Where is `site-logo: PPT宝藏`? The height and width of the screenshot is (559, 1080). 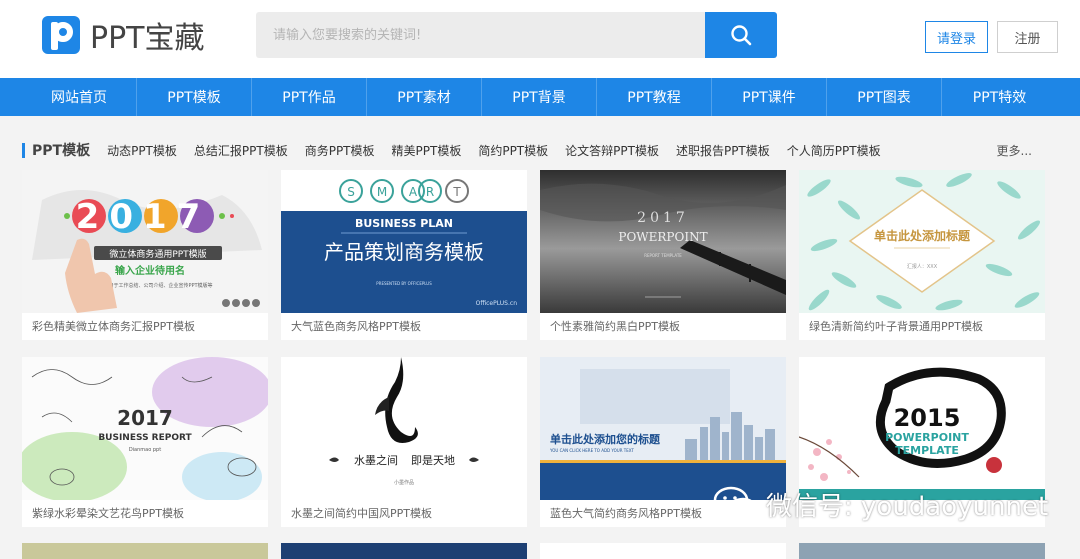
site-logo: PPT宝藏 is located at coordinates (123, 35).